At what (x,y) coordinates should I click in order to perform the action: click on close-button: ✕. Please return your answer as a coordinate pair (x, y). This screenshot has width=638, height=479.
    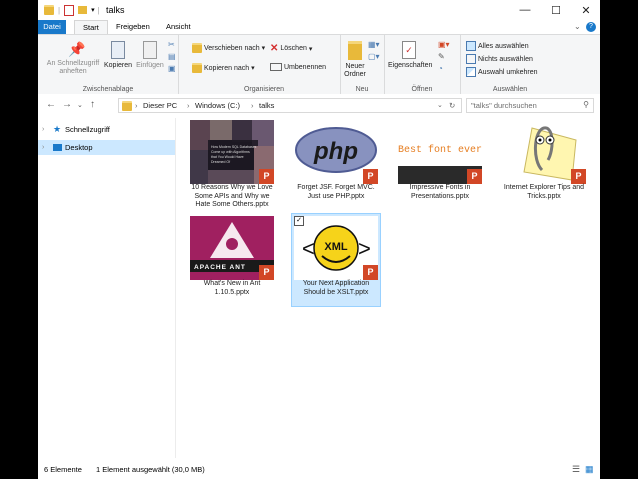
    Looking at the image, I should click on (585, 10).